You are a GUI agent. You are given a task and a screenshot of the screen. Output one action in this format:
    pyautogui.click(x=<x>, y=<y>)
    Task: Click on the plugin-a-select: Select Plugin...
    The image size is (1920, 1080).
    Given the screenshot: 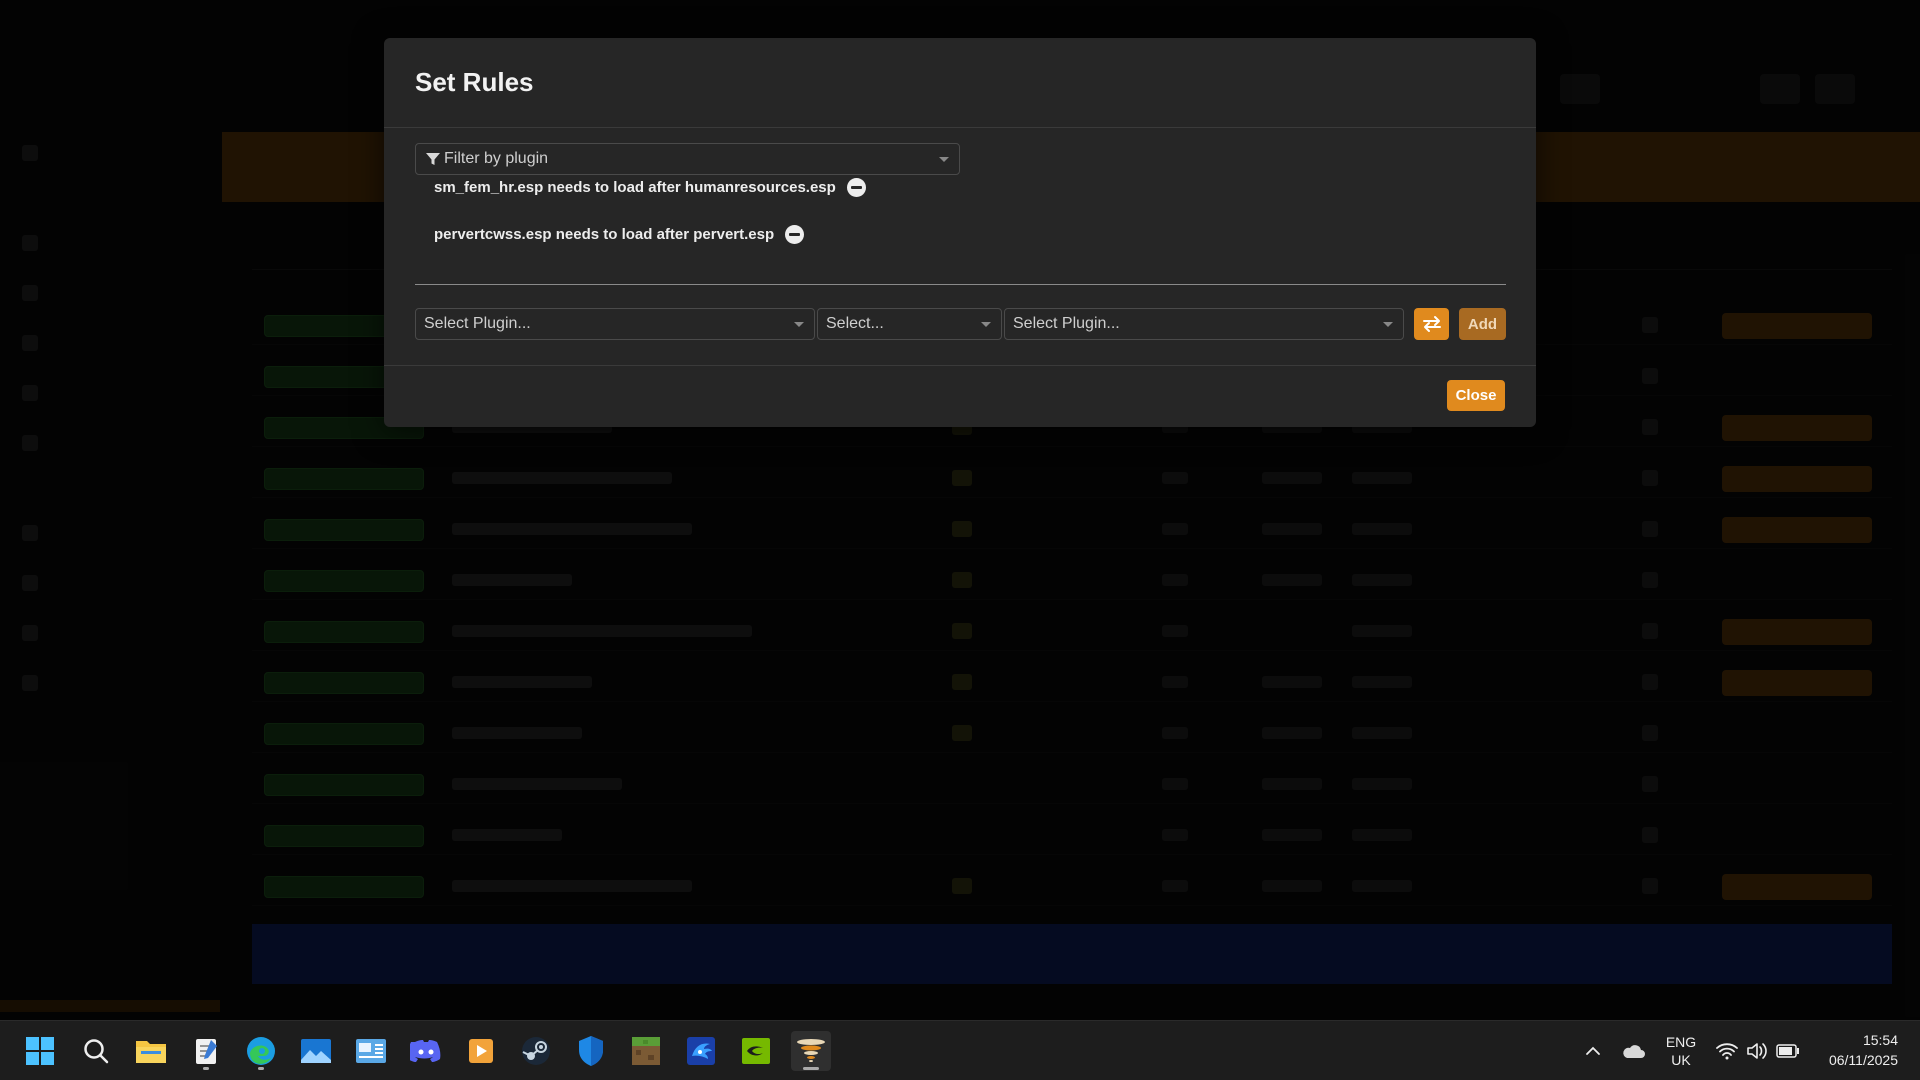 What is the action you would take?
    pyautogui.click(x=615, y=324)
    